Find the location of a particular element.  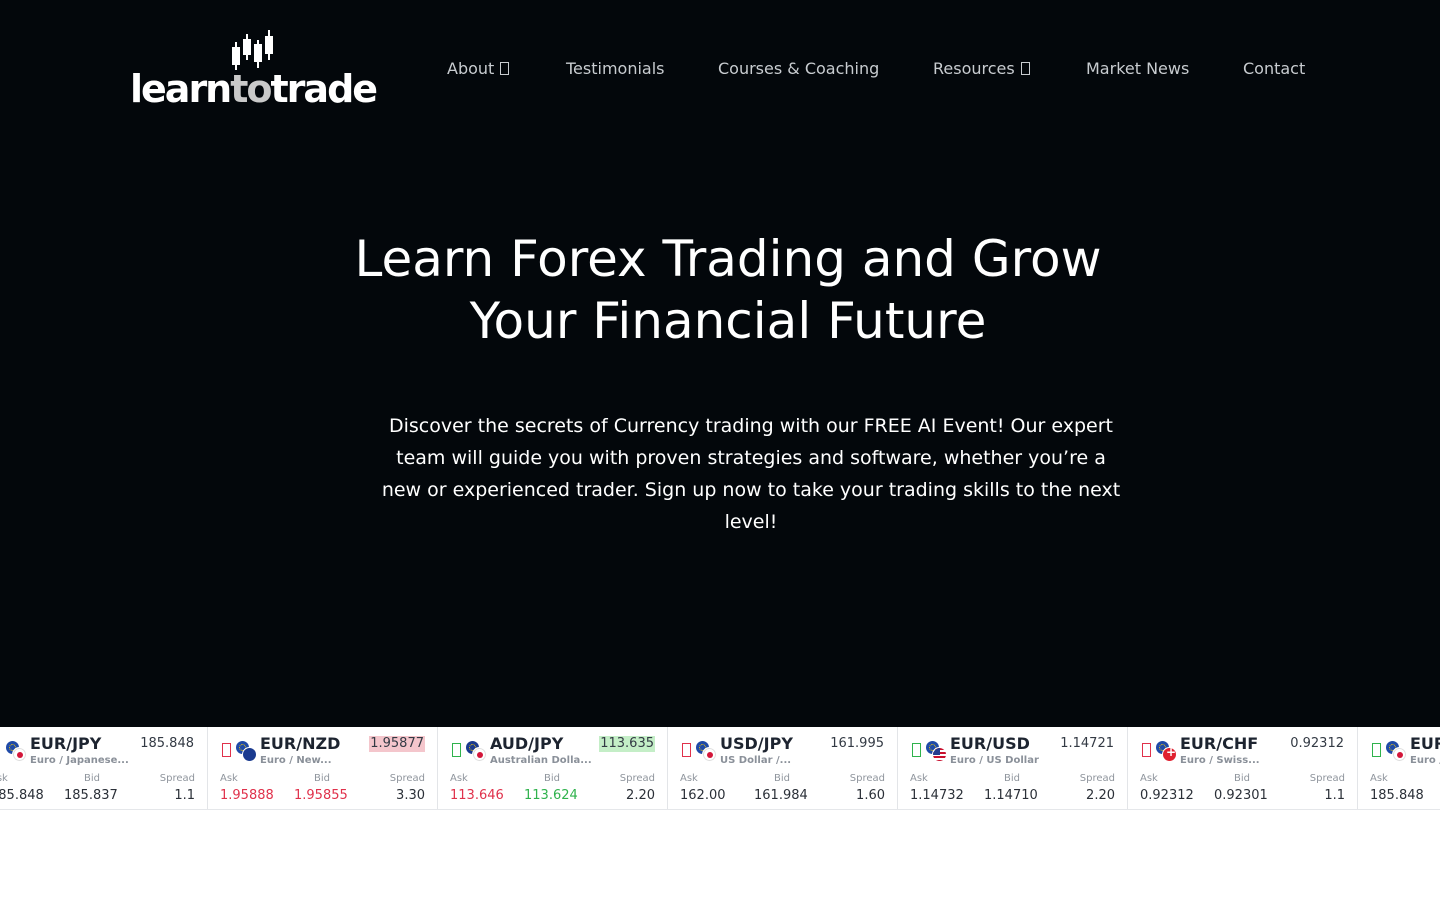

nav-item-testimonials: Testimonials is located at coordinates (615, 69).